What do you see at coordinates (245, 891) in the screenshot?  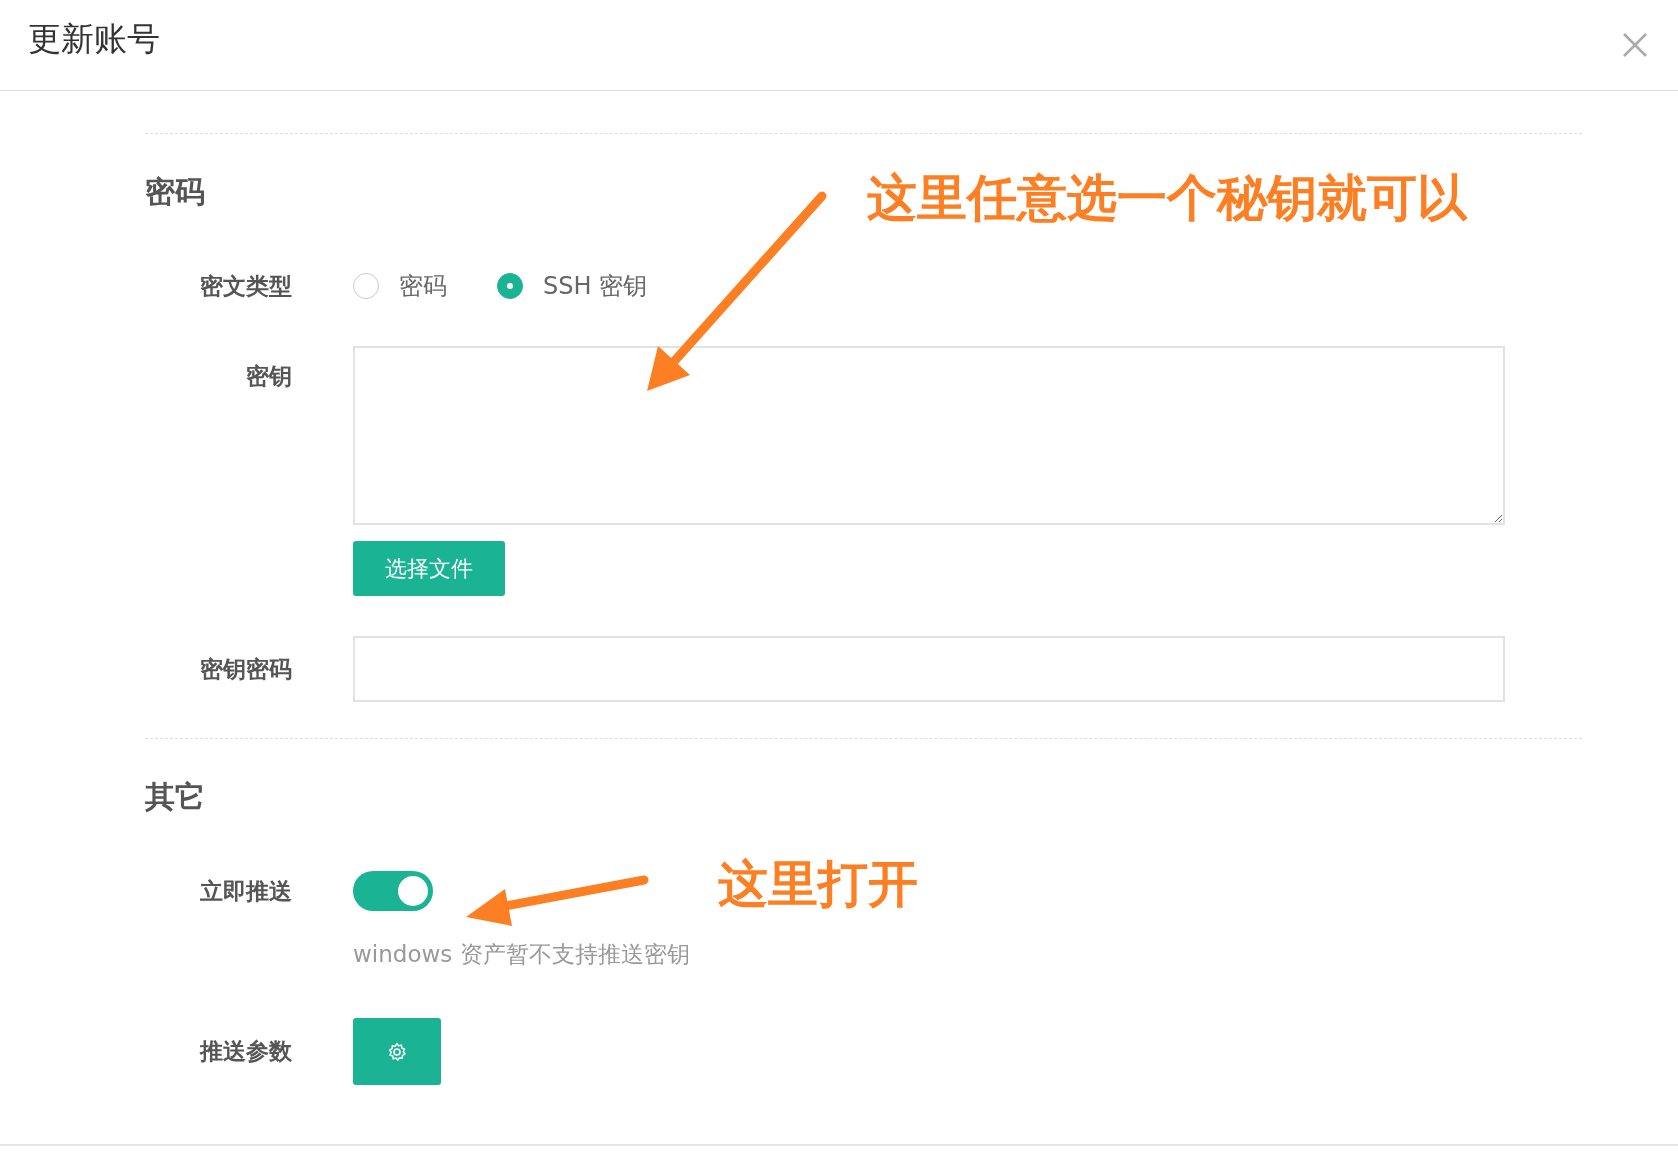 I see `field-label: 立即推送` at bounding box center [245, 891].